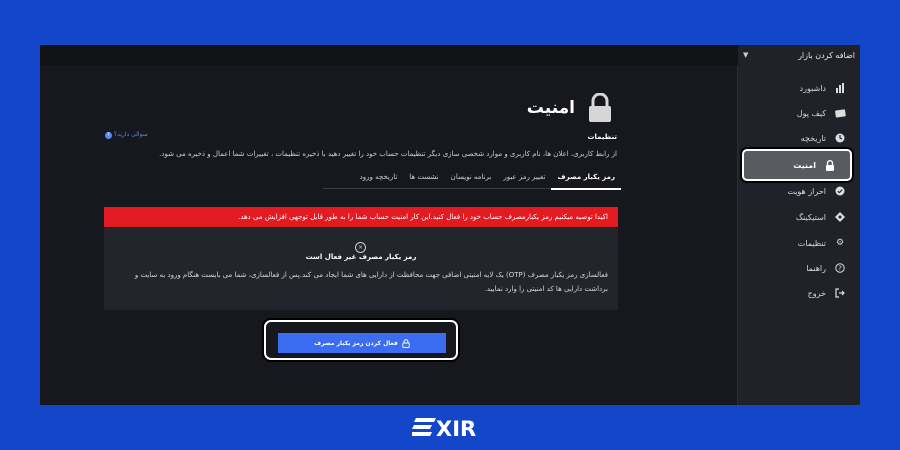 Image resolution: width=900 pixels, height=450 pixels. Describe the element at coordinates (746, 55) in the screenshot. I see `caret-down-icon: ▼` at that location.